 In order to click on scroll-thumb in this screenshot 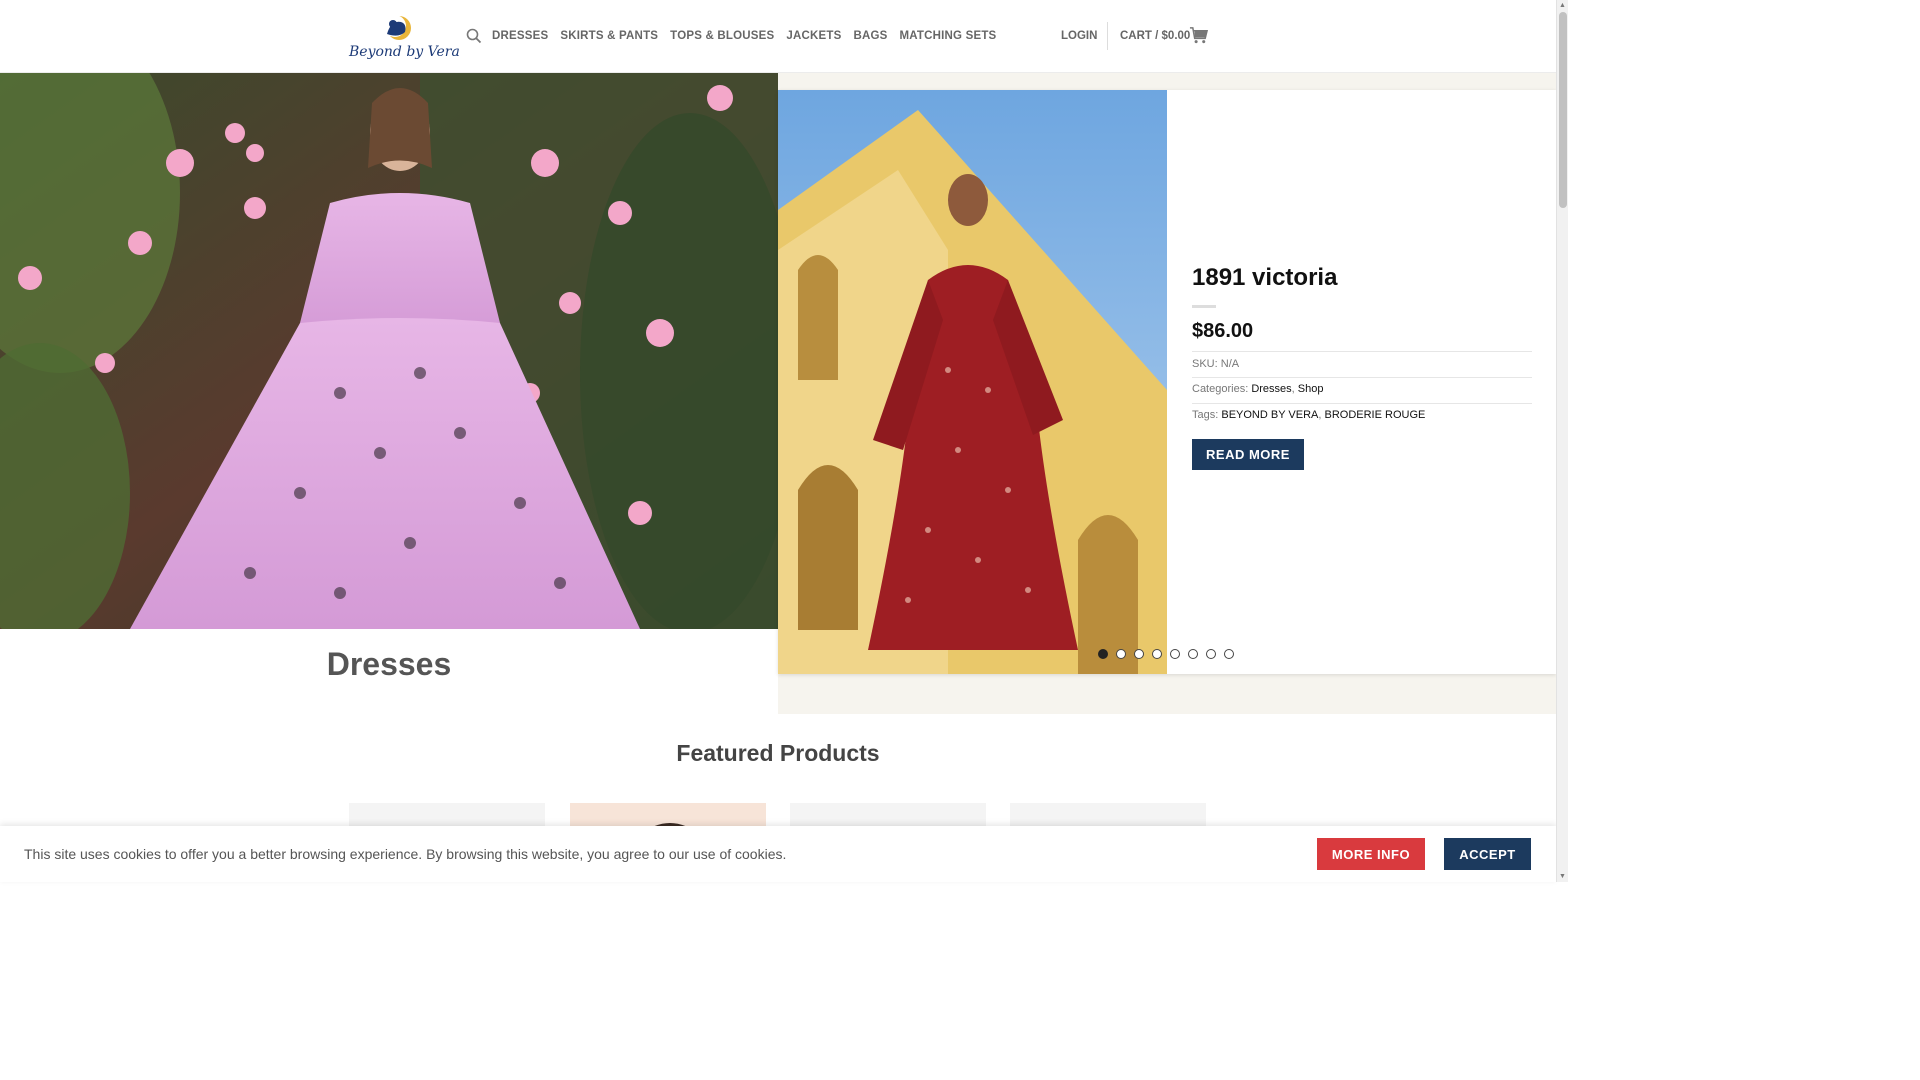, I will do `click(1563, 110)`.